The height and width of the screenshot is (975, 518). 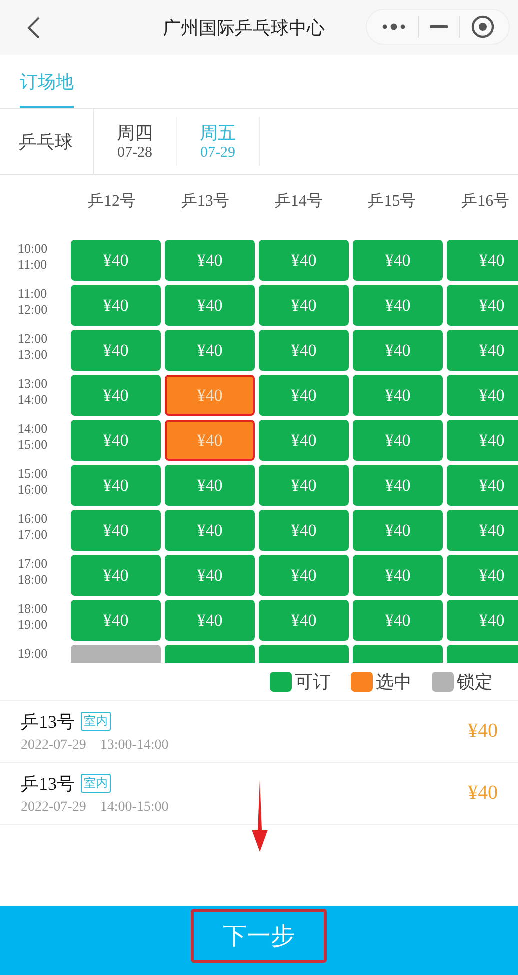 I want to click on booking-time: 13:00-14:00, so click(x=134, y=746).